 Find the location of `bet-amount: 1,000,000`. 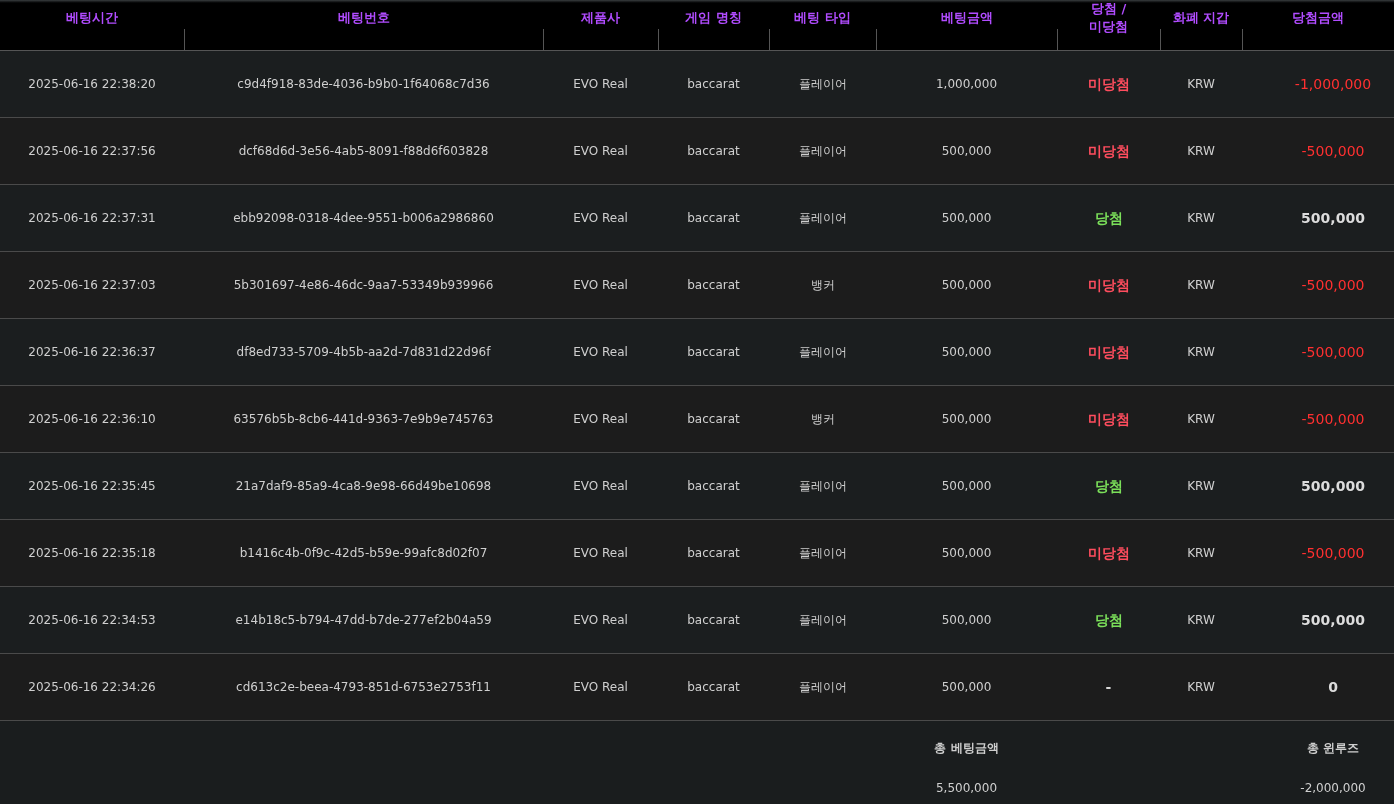

bet-amount: 1,000,000 is located at coordinates (966, 84).